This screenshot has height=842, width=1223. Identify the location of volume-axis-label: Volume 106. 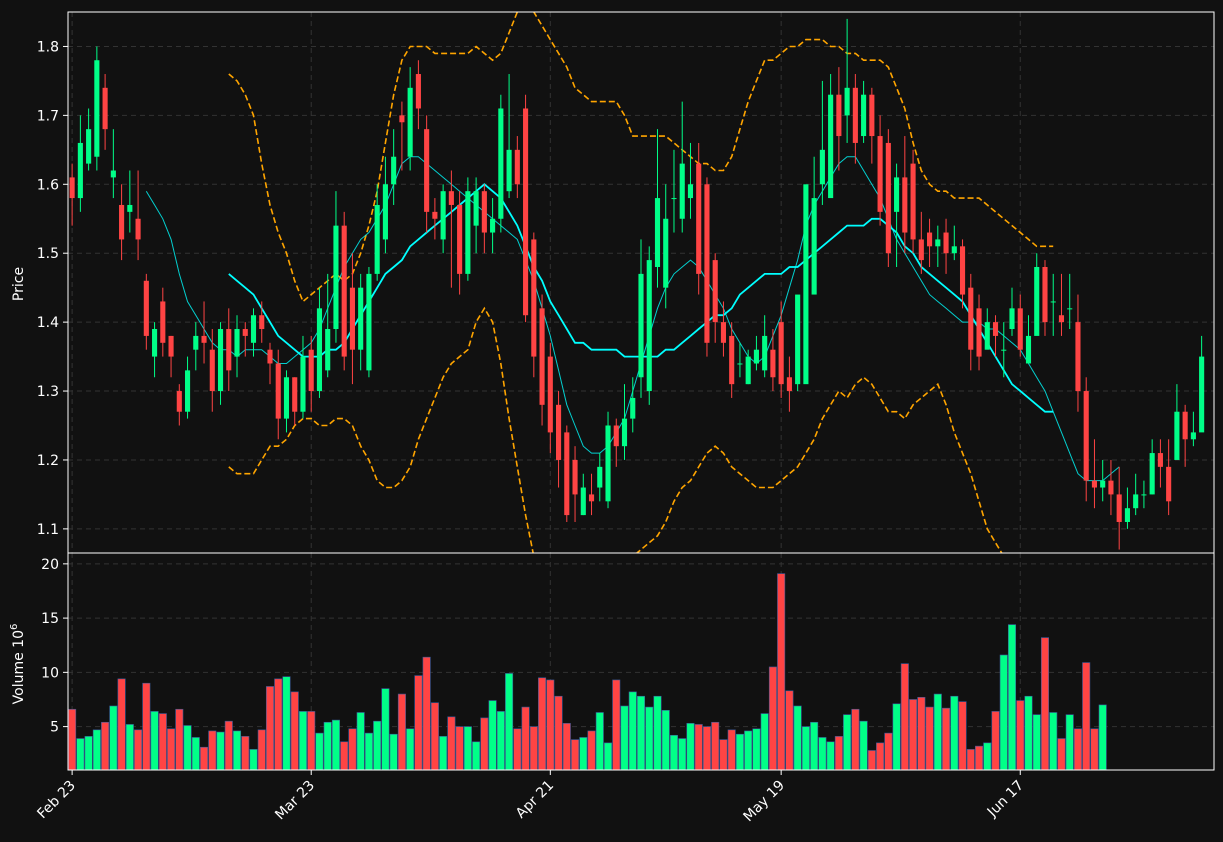
(18, 664).